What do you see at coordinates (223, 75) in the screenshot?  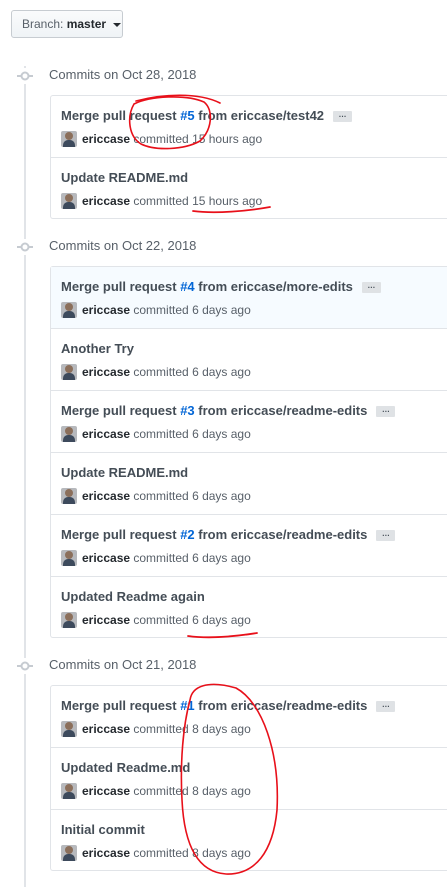 I see `commit-group-header: Commits on Oct 28, 2018` at bounding box center [223, 75].